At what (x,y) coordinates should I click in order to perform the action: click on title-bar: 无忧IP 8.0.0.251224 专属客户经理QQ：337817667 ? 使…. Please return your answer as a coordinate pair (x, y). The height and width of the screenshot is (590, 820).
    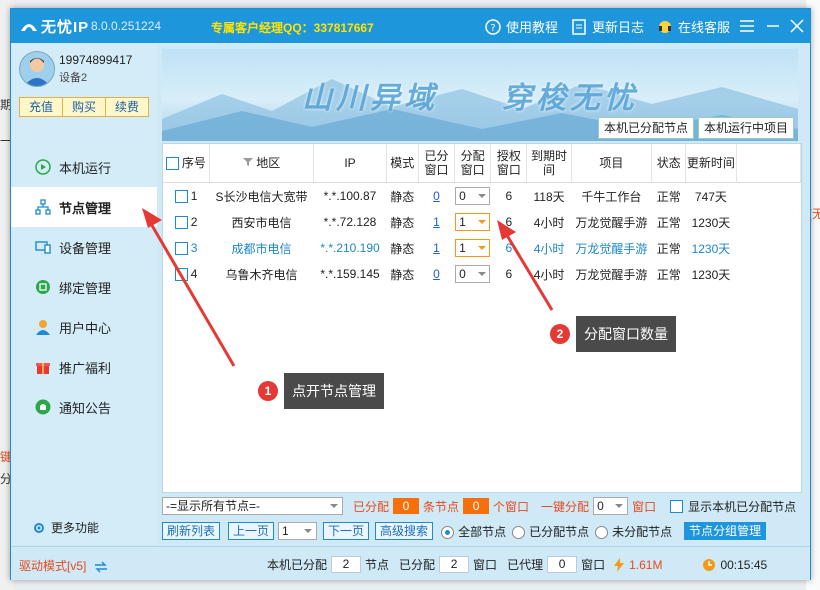
    Looking at the image, I should click on (410, 26).